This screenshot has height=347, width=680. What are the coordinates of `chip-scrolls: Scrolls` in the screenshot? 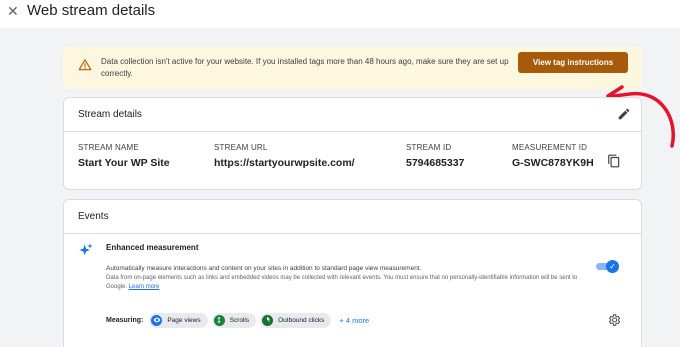 It's located at (234, 320).